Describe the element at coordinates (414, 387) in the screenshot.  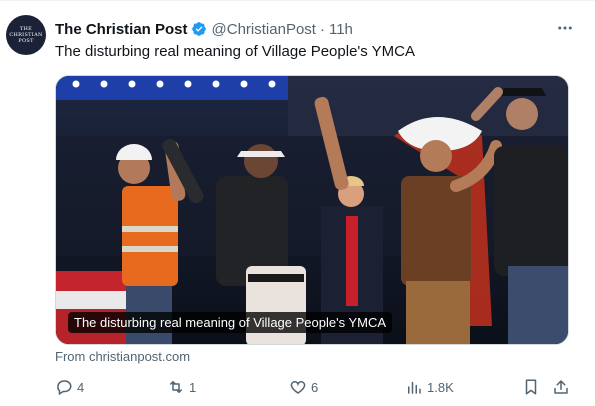
I see `views-chart-icon` at that location.